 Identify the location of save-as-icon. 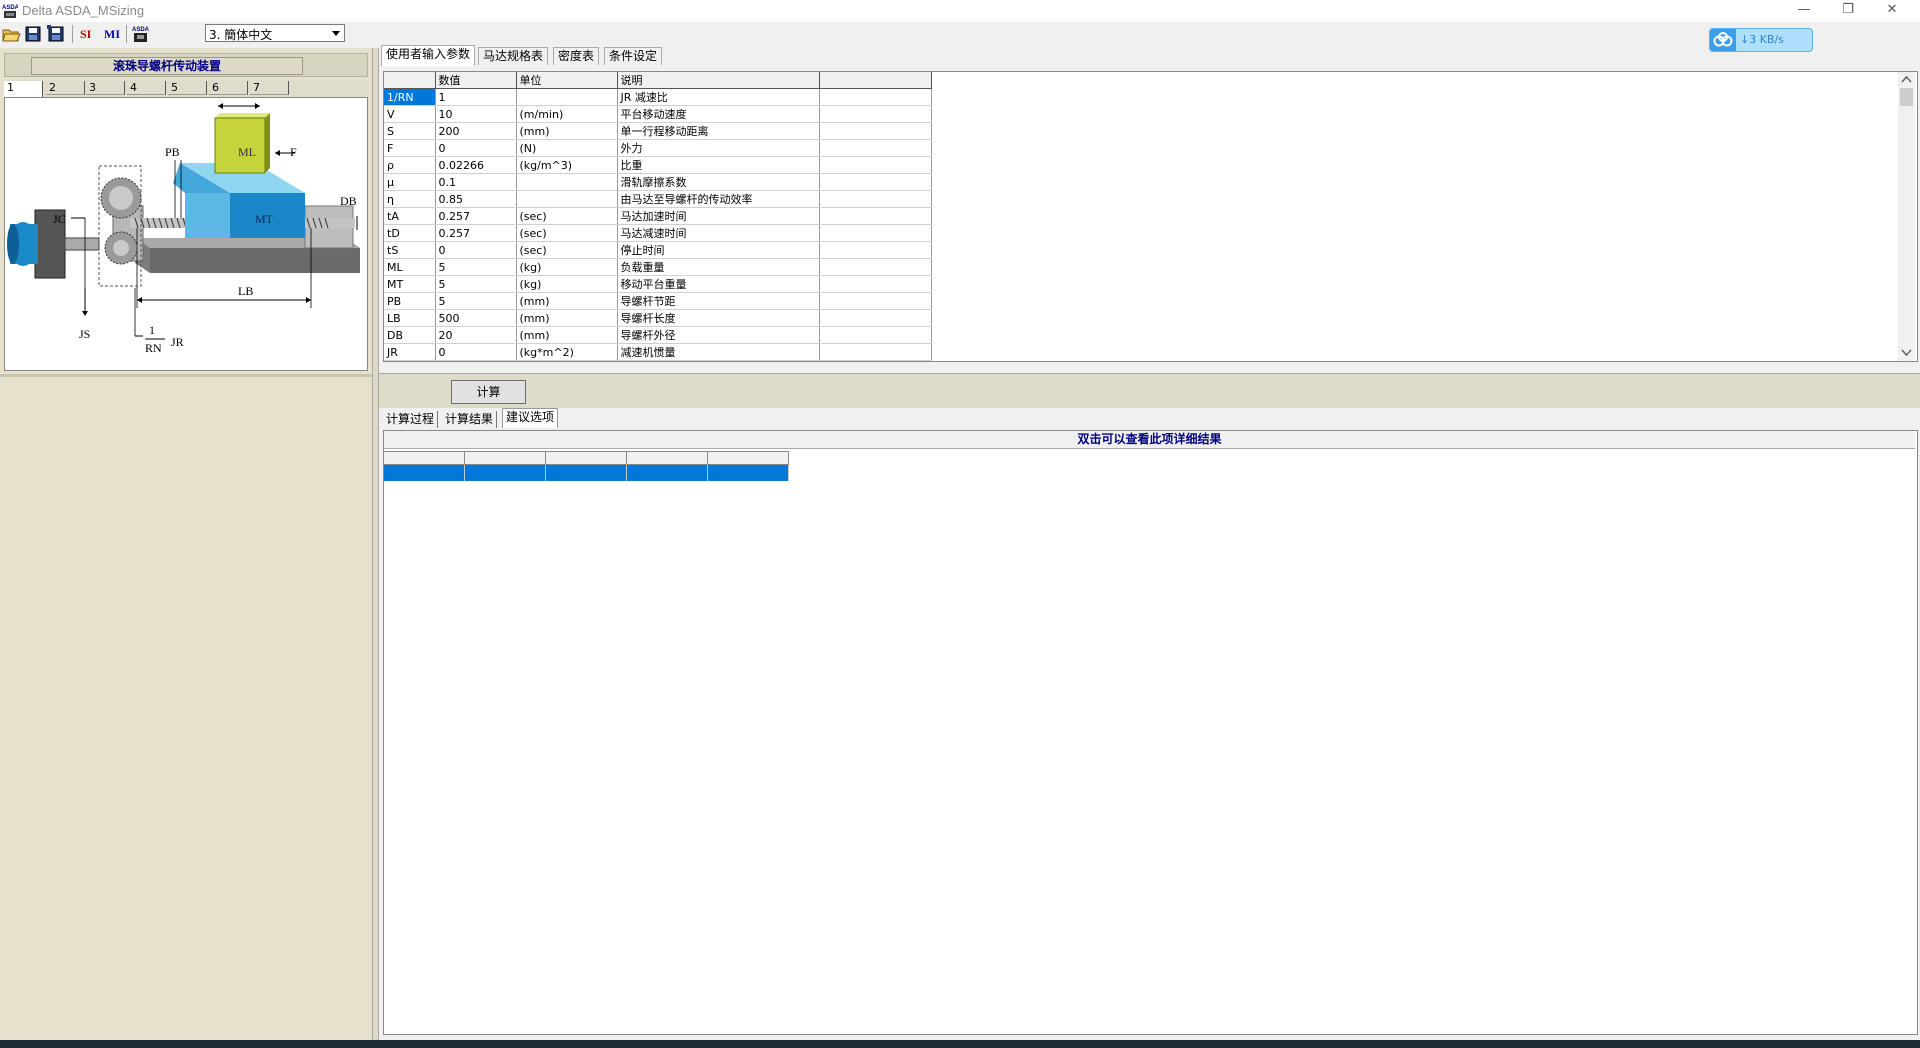
(56, 34).